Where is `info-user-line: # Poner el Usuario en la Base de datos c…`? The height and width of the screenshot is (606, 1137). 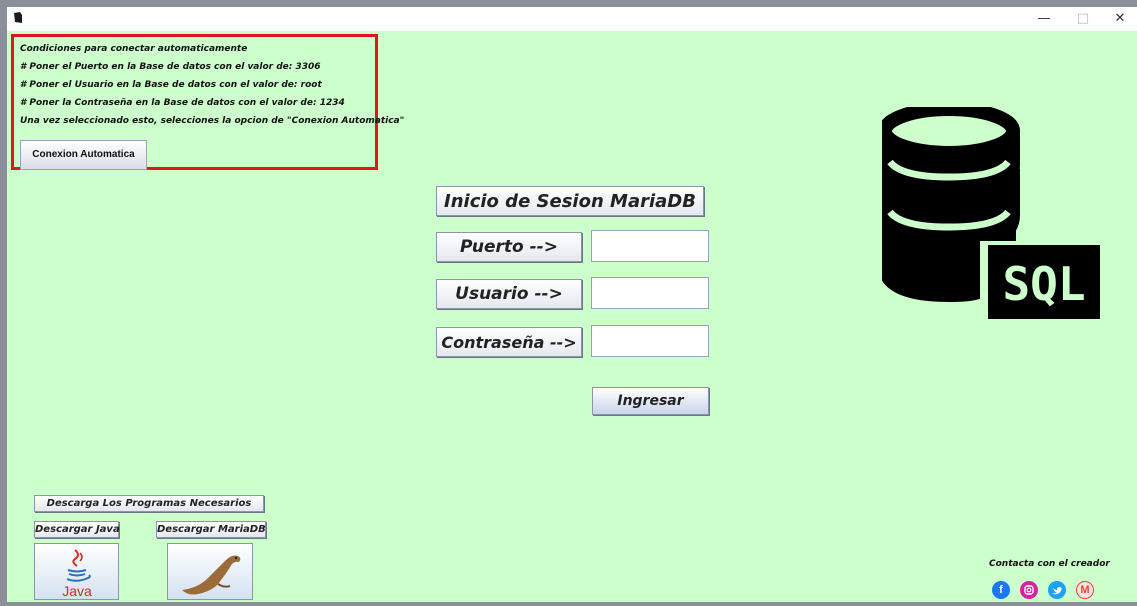
info-user-line: # Poner el Usuario en la Base de datos c… is located at coordinates (171, 85).